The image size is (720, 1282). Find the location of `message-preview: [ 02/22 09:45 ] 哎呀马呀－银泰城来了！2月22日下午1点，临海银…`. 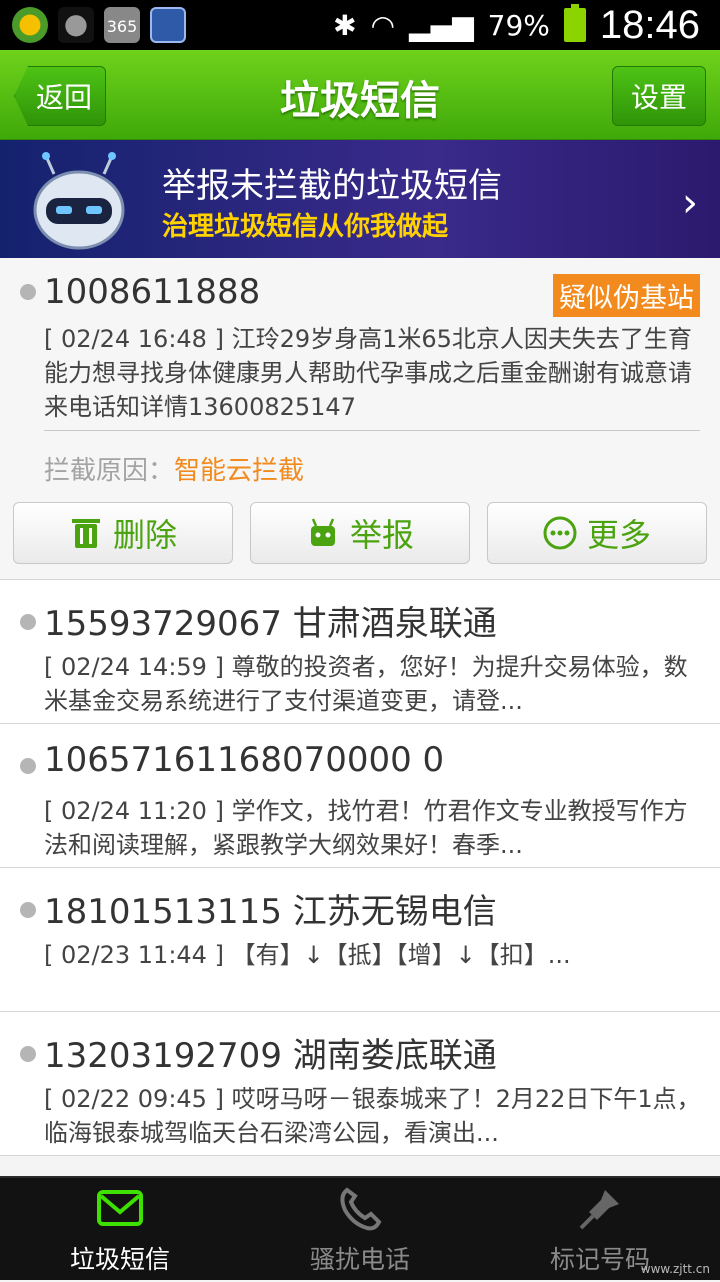

message-preview: [ 02/22 09:45 ] 哎呀马呀－银泰城来了！2月22日下午1点，临海银… is located at coordinates (372, 1116).